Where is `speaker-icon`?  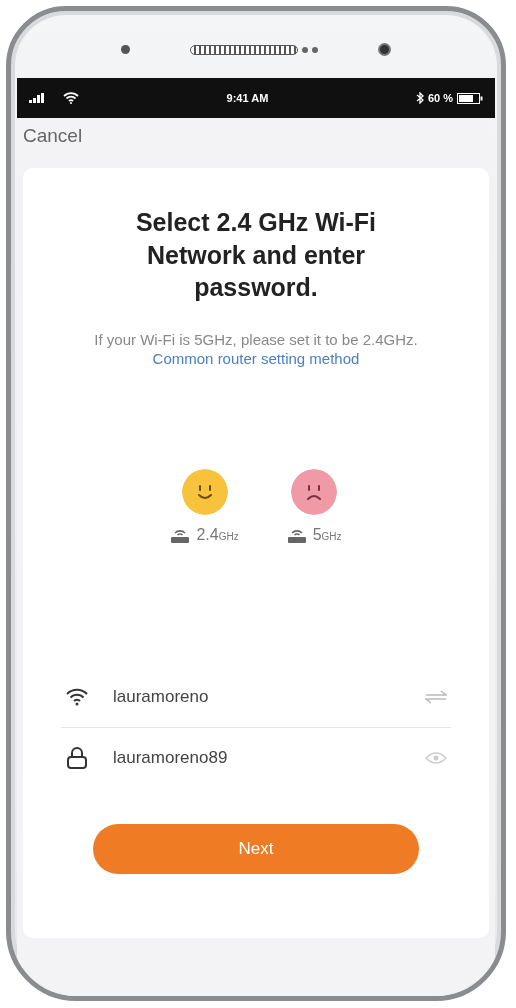 speaker-icon is located at coordinates (254, 49).